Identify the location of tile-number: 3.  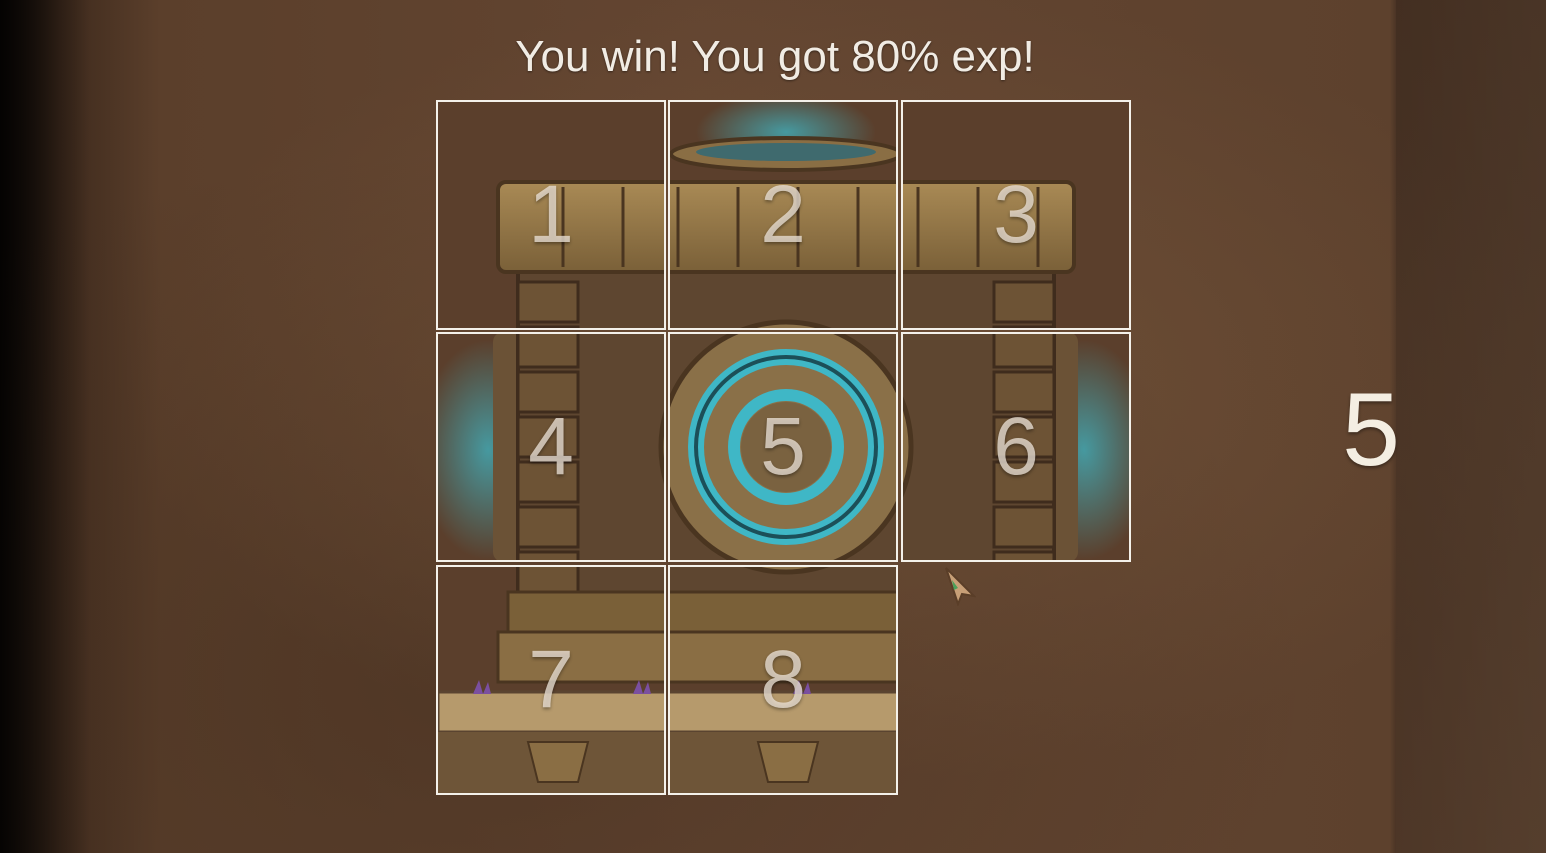
(1016, 214).